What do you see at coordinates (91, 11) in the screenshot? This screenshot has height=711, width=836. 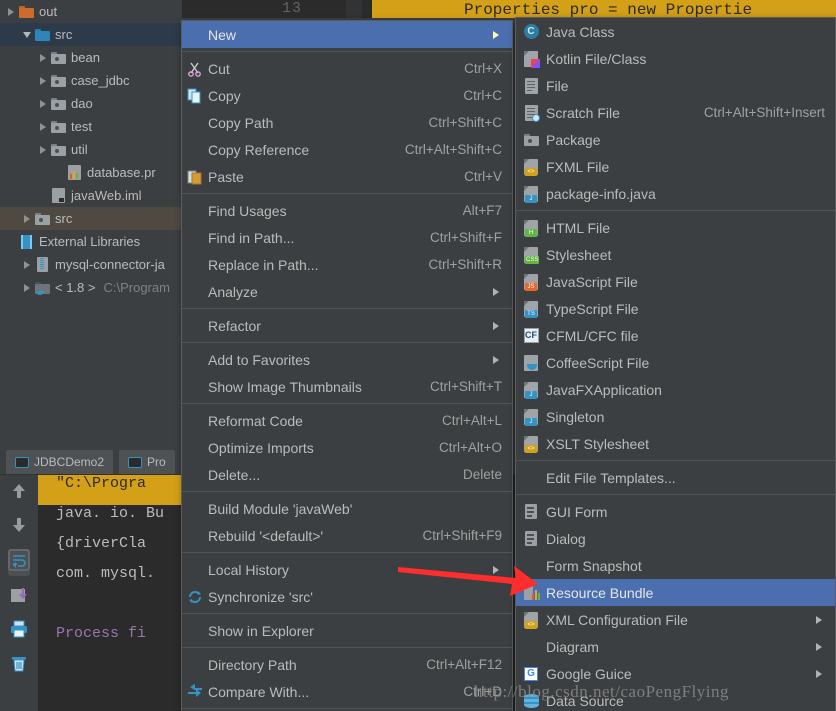 I see `tree-item-out: out` at bounding box center [91, 11].